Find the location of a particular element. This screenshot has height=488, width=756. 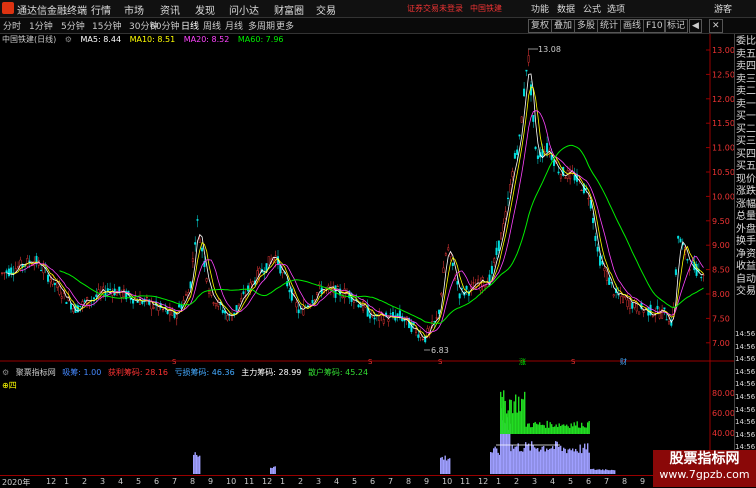

biaoji-button: 标记 is located at coordinates (676, 26).